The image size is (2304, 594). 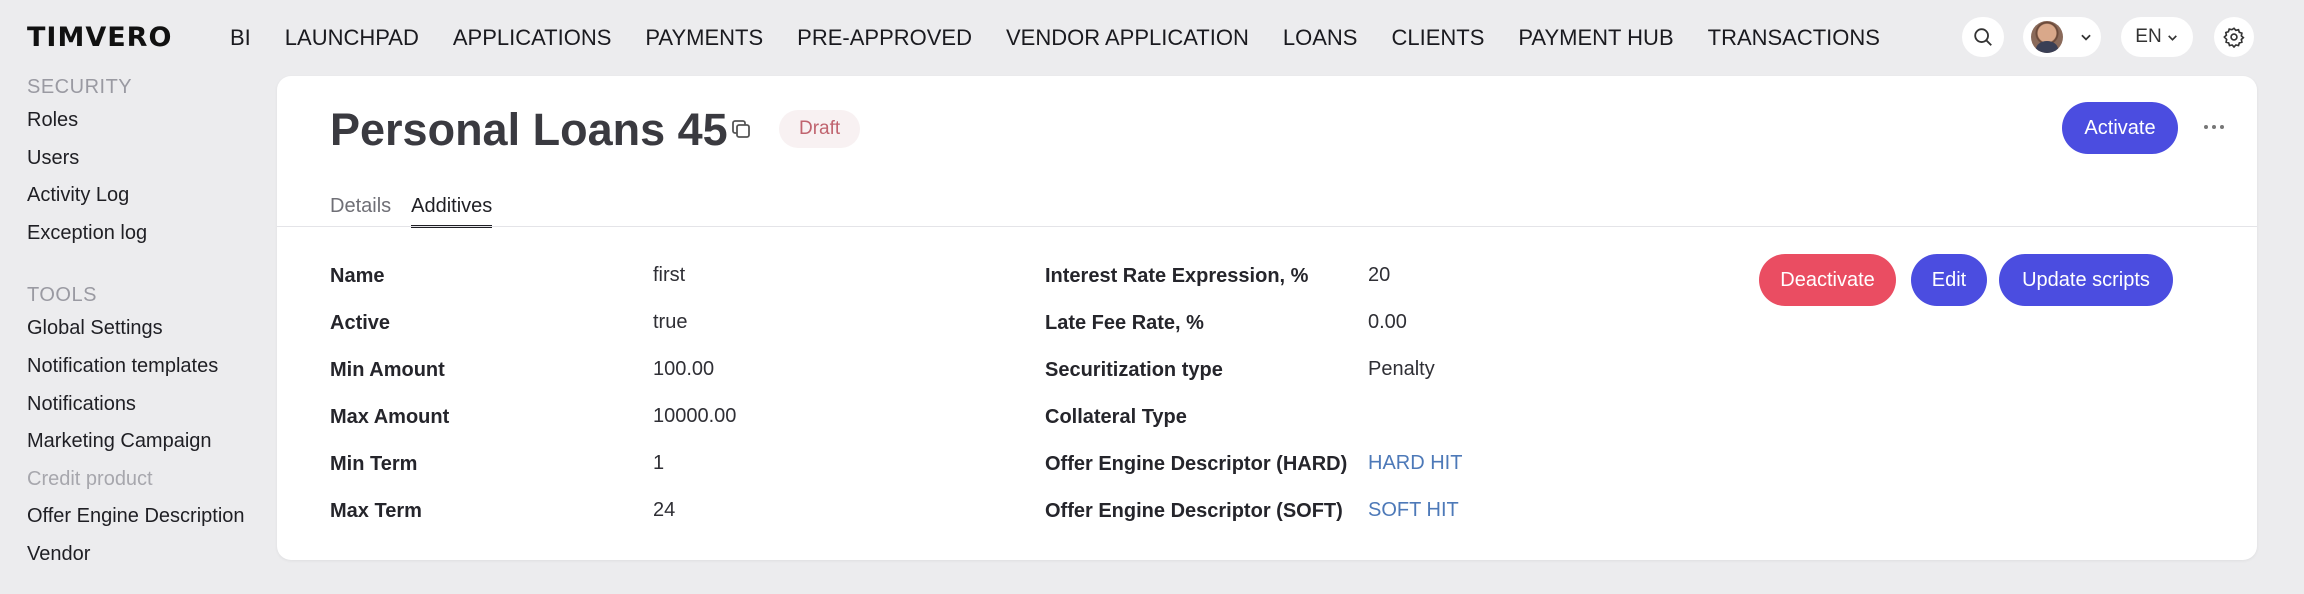 I want to click on sidebar-item-activity-log: Activity Log, so click(x=147, y=196).